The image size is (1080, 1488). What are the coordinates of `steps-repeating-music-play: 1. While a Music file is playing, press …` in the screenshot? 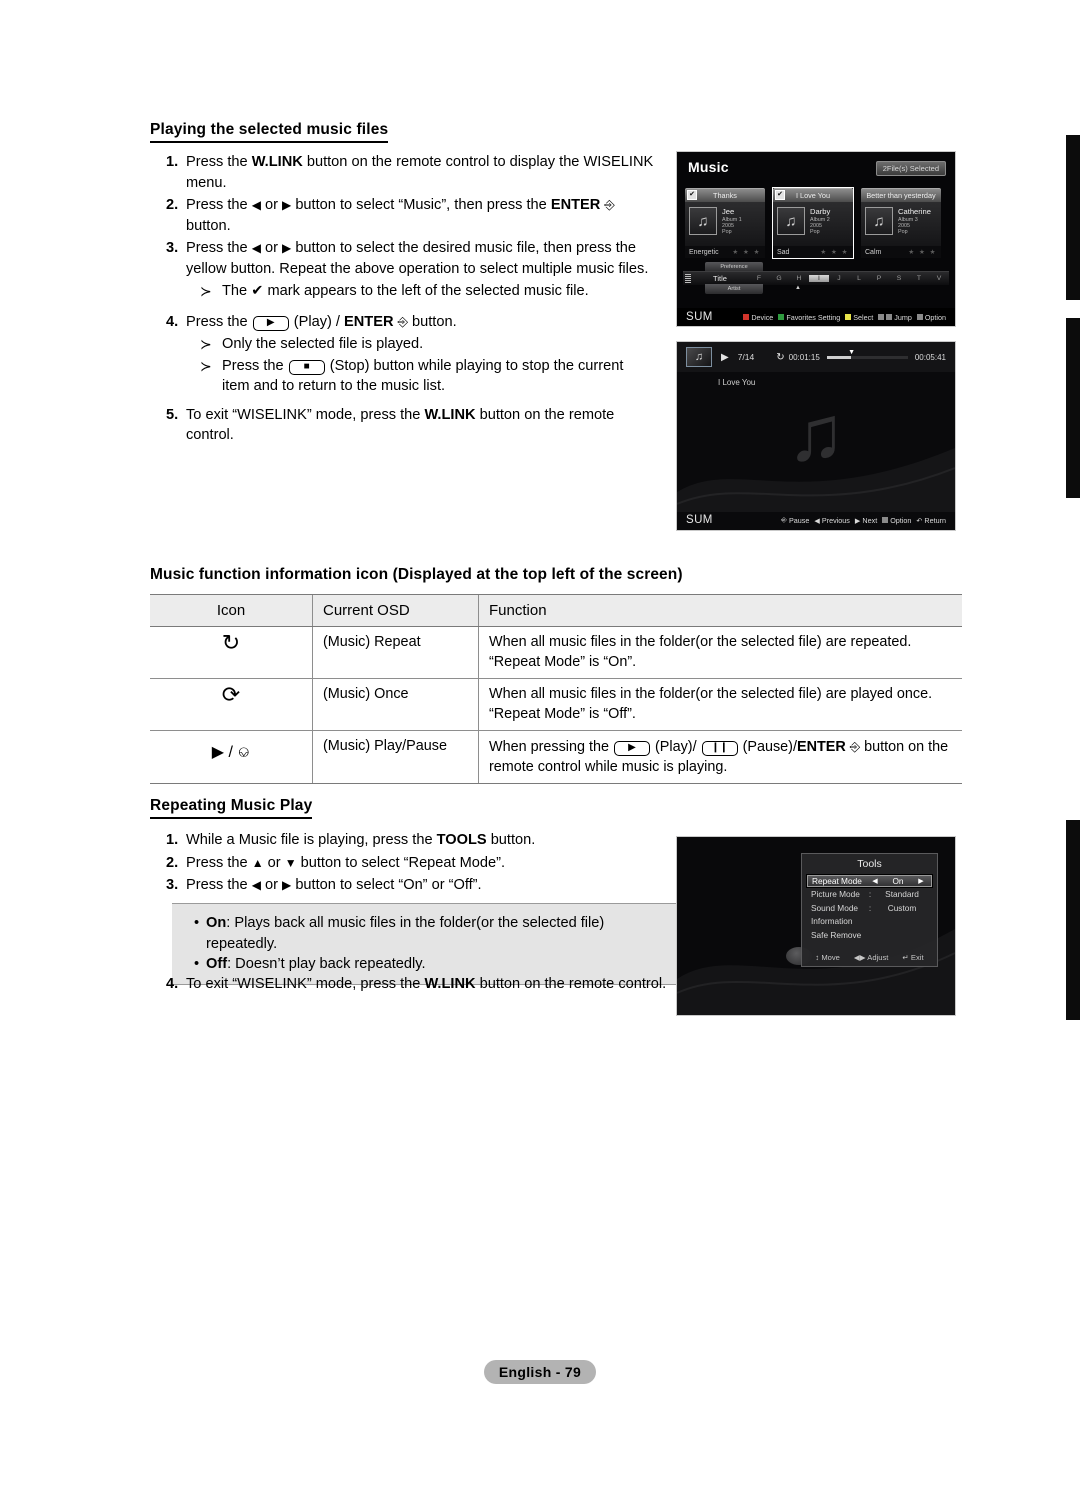 It's located at (415, 864).